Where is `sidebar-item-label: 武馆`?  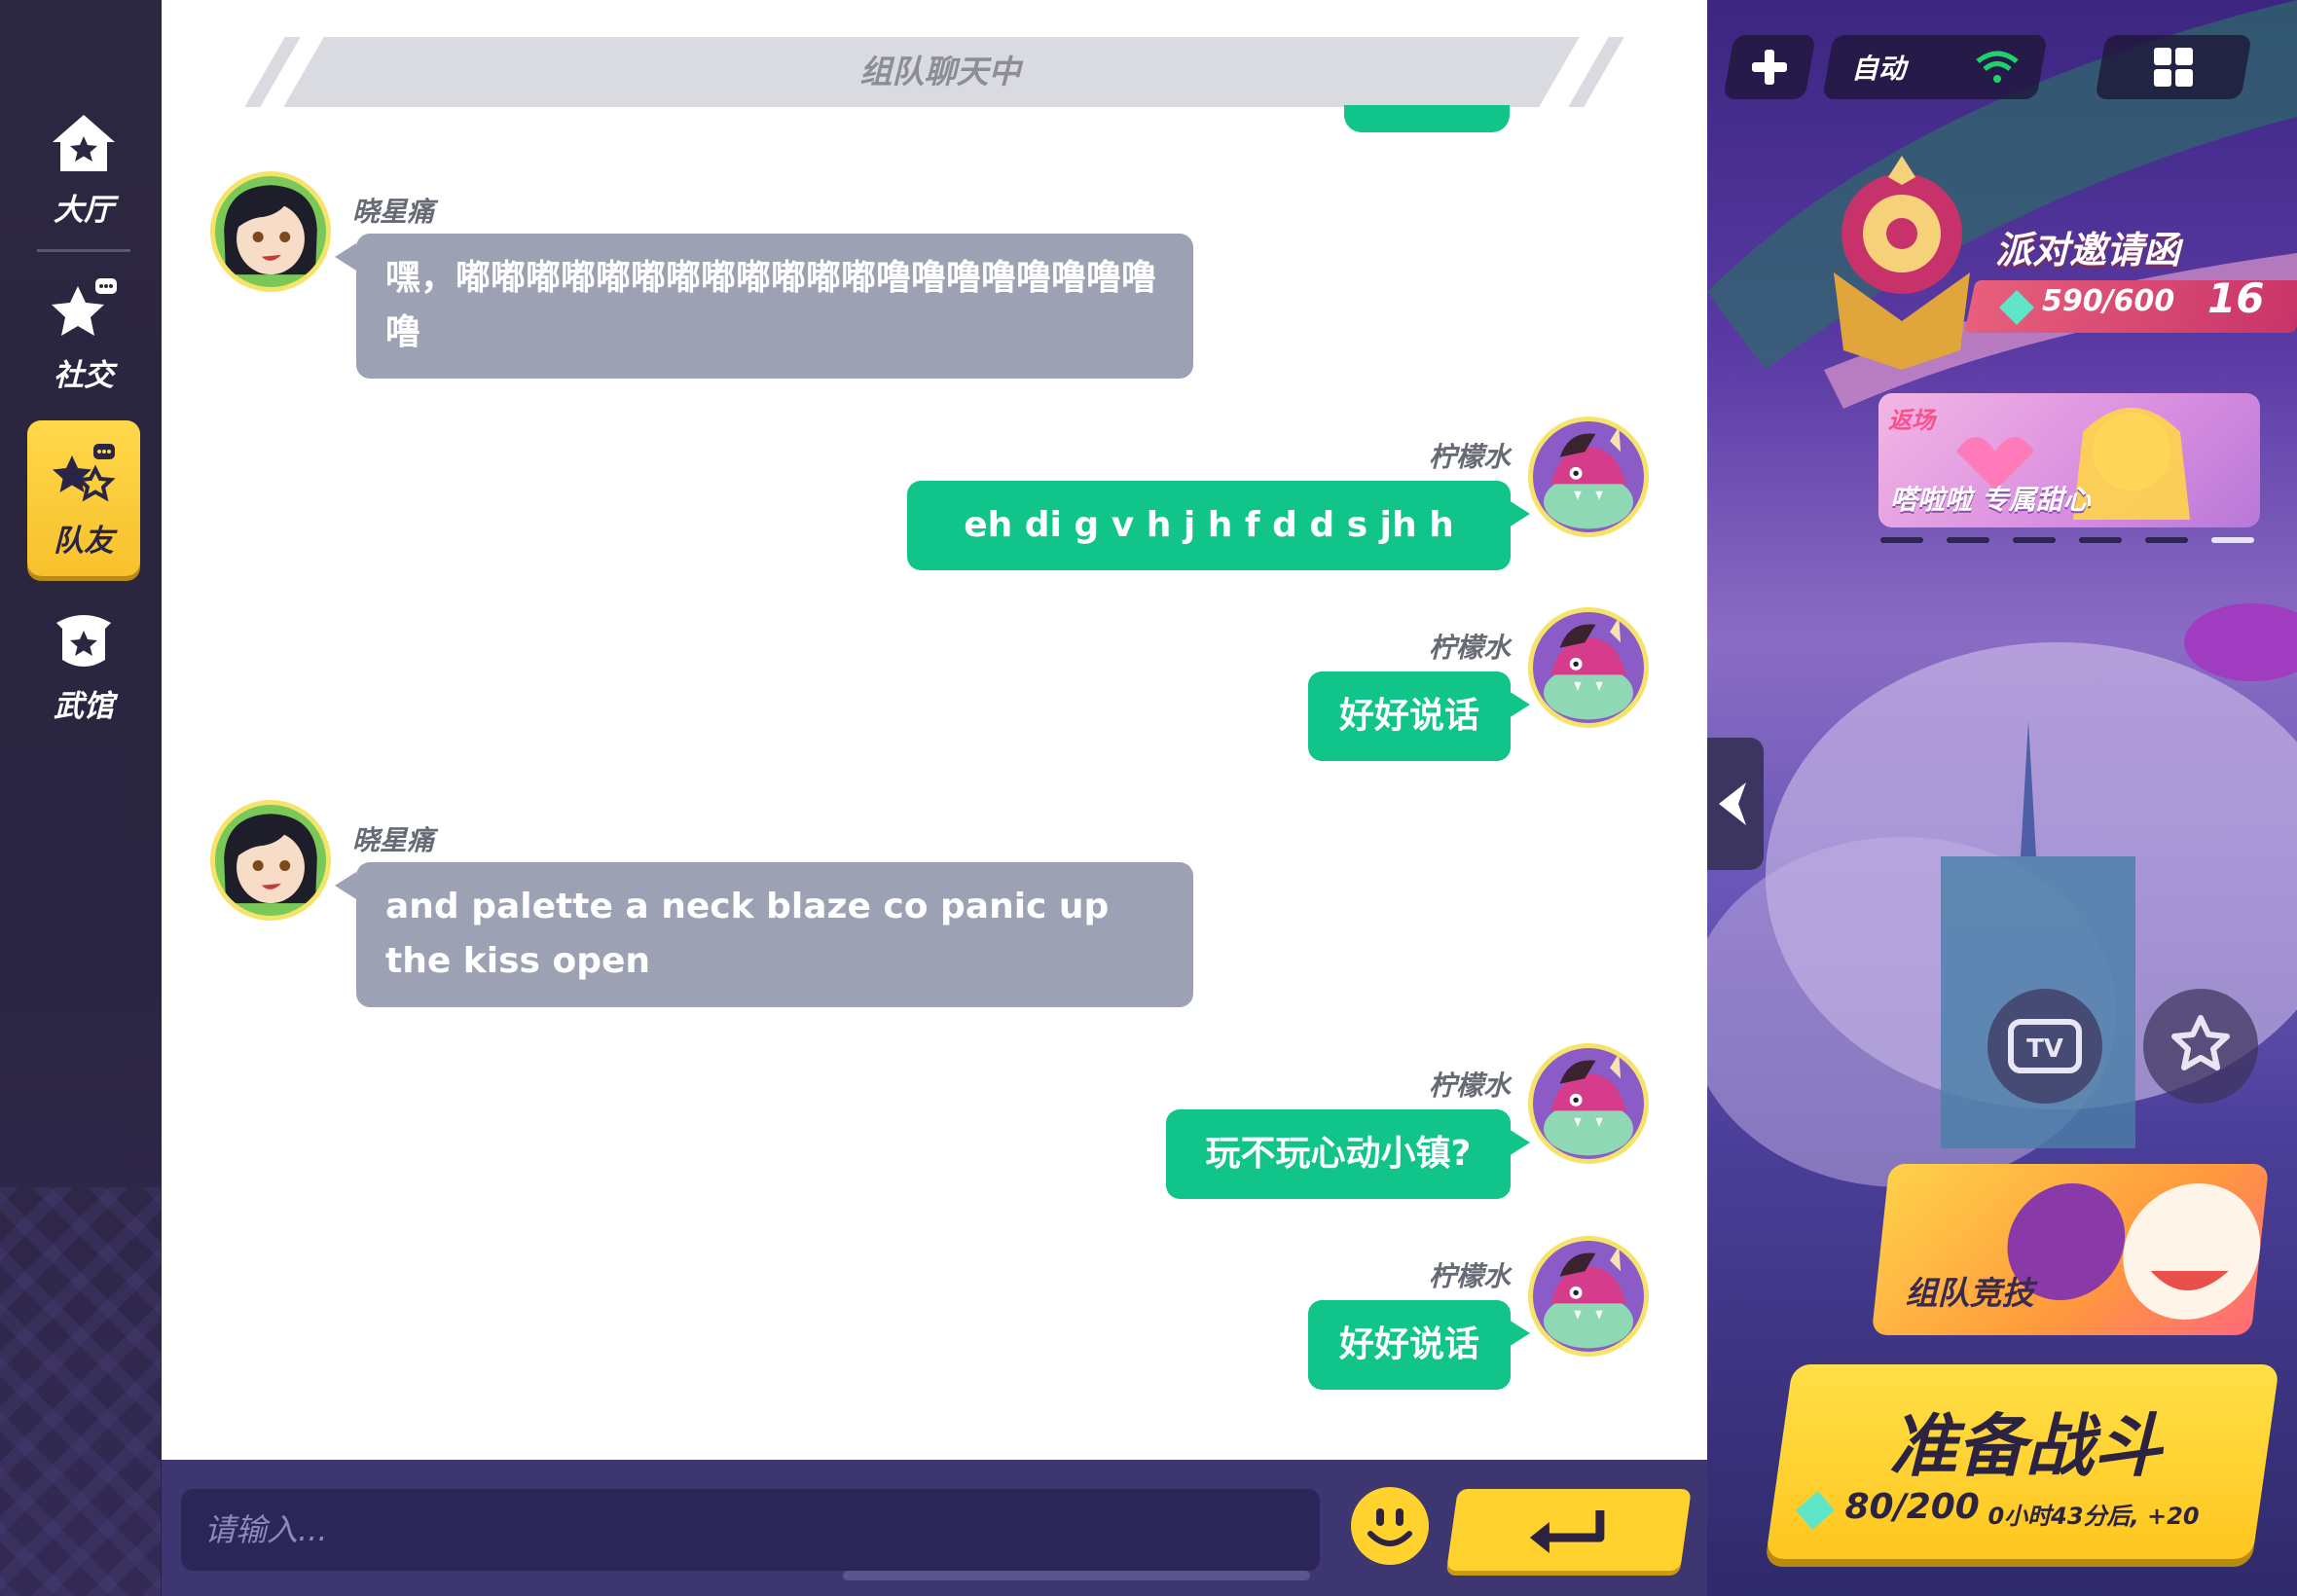
sidebar-item-label: 武馆 is located at coordinates (84, 706).